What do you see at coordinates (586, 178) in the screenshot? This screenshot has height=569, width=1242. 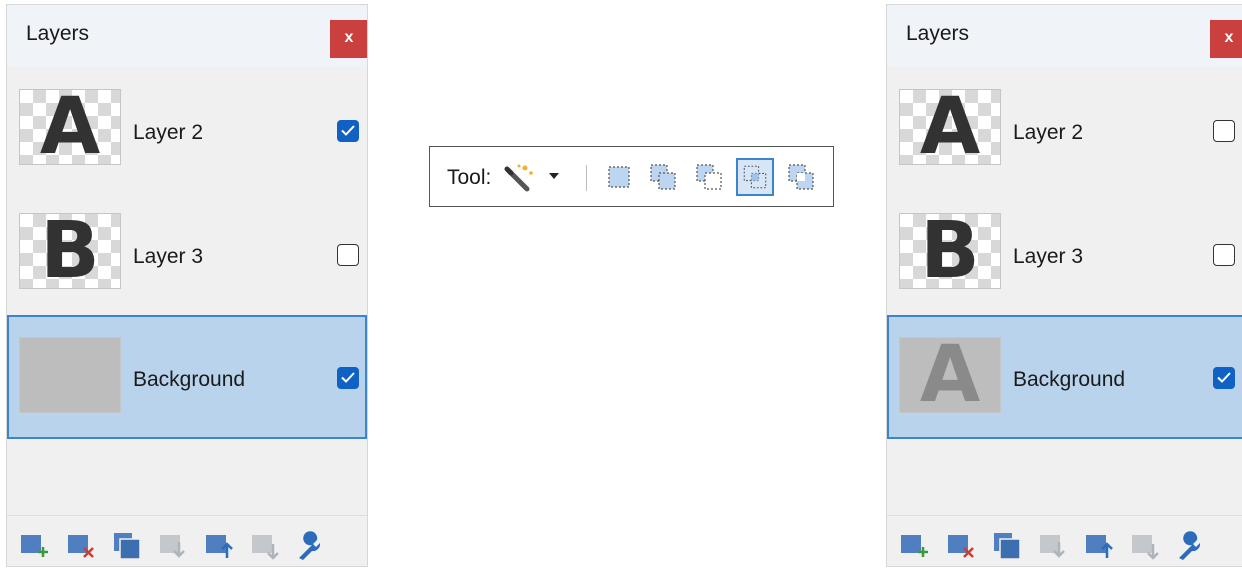 I see `toolbar-divider` at bounding box center [586, 178].